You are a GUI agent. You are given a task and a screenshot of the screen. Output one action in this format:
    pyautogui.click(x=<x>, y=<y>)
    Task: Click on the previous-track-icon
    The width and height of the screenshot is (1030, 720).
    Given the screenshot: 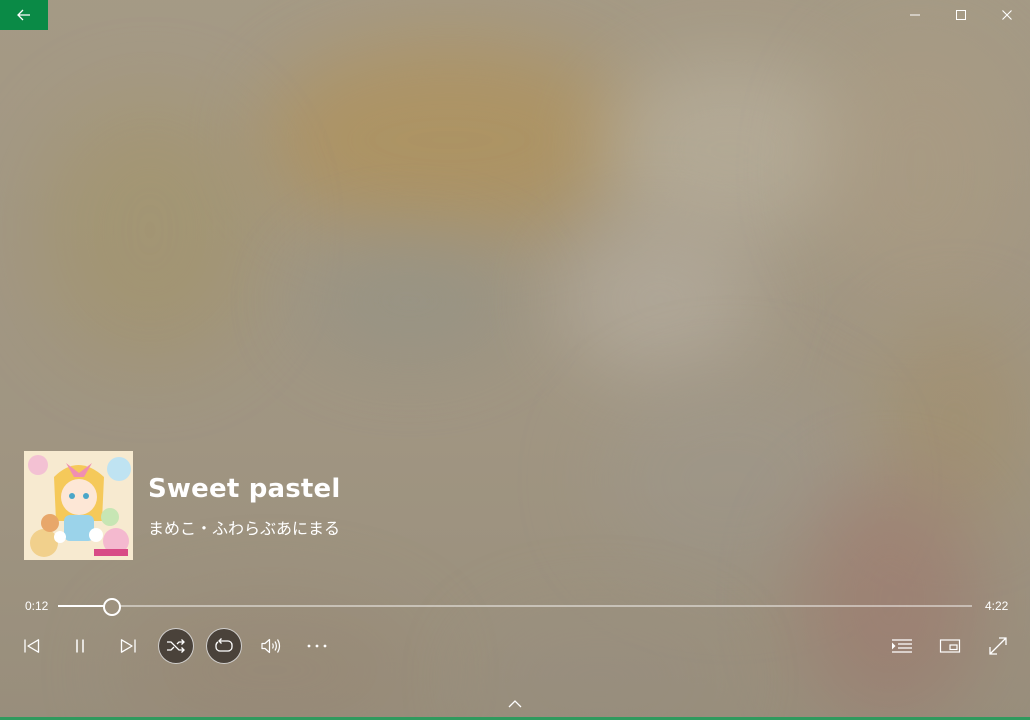 What is the action you would take?
    pyautogui.click(x=32, y=646)
    